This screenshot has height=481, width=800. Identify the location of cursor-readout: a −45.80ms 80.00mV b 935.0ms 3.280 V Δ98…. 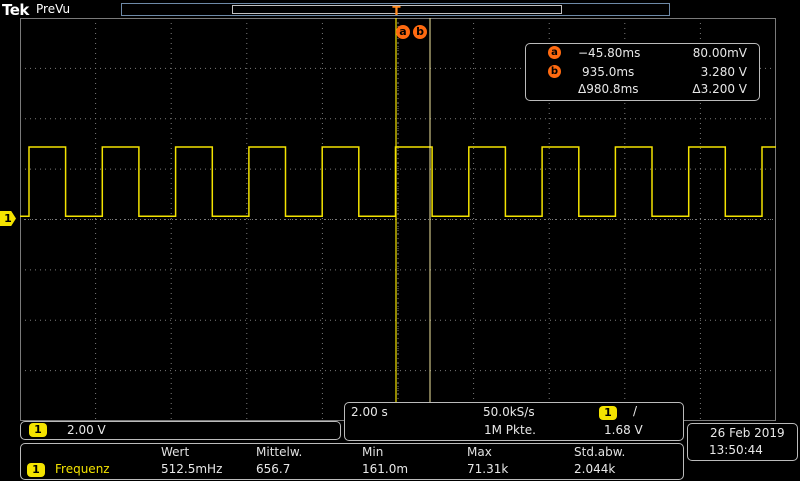
(642, 72).